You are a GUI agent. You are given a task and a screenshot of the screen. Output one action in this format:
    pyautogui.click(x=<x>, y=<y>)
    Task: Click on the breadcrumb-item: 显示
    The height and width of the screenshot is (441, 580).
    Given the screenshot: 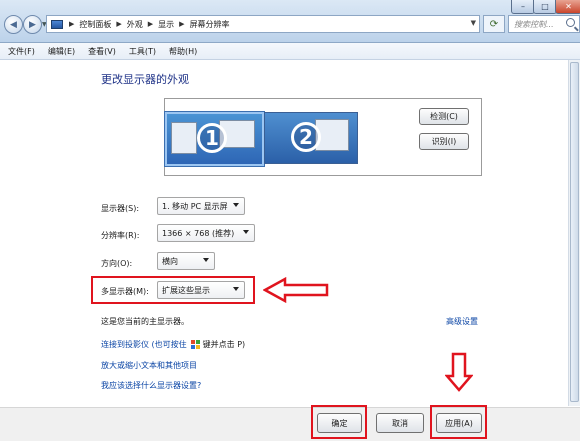 What is the action you would take?
    pyautogui.click(x=166, y=24)
    